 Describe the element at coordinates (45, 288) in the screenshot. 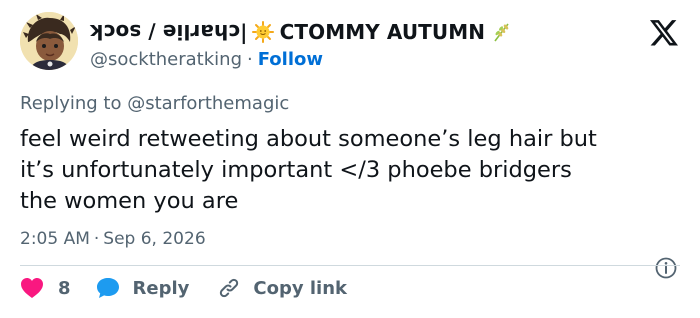

I see `like-button: 8` at that location.